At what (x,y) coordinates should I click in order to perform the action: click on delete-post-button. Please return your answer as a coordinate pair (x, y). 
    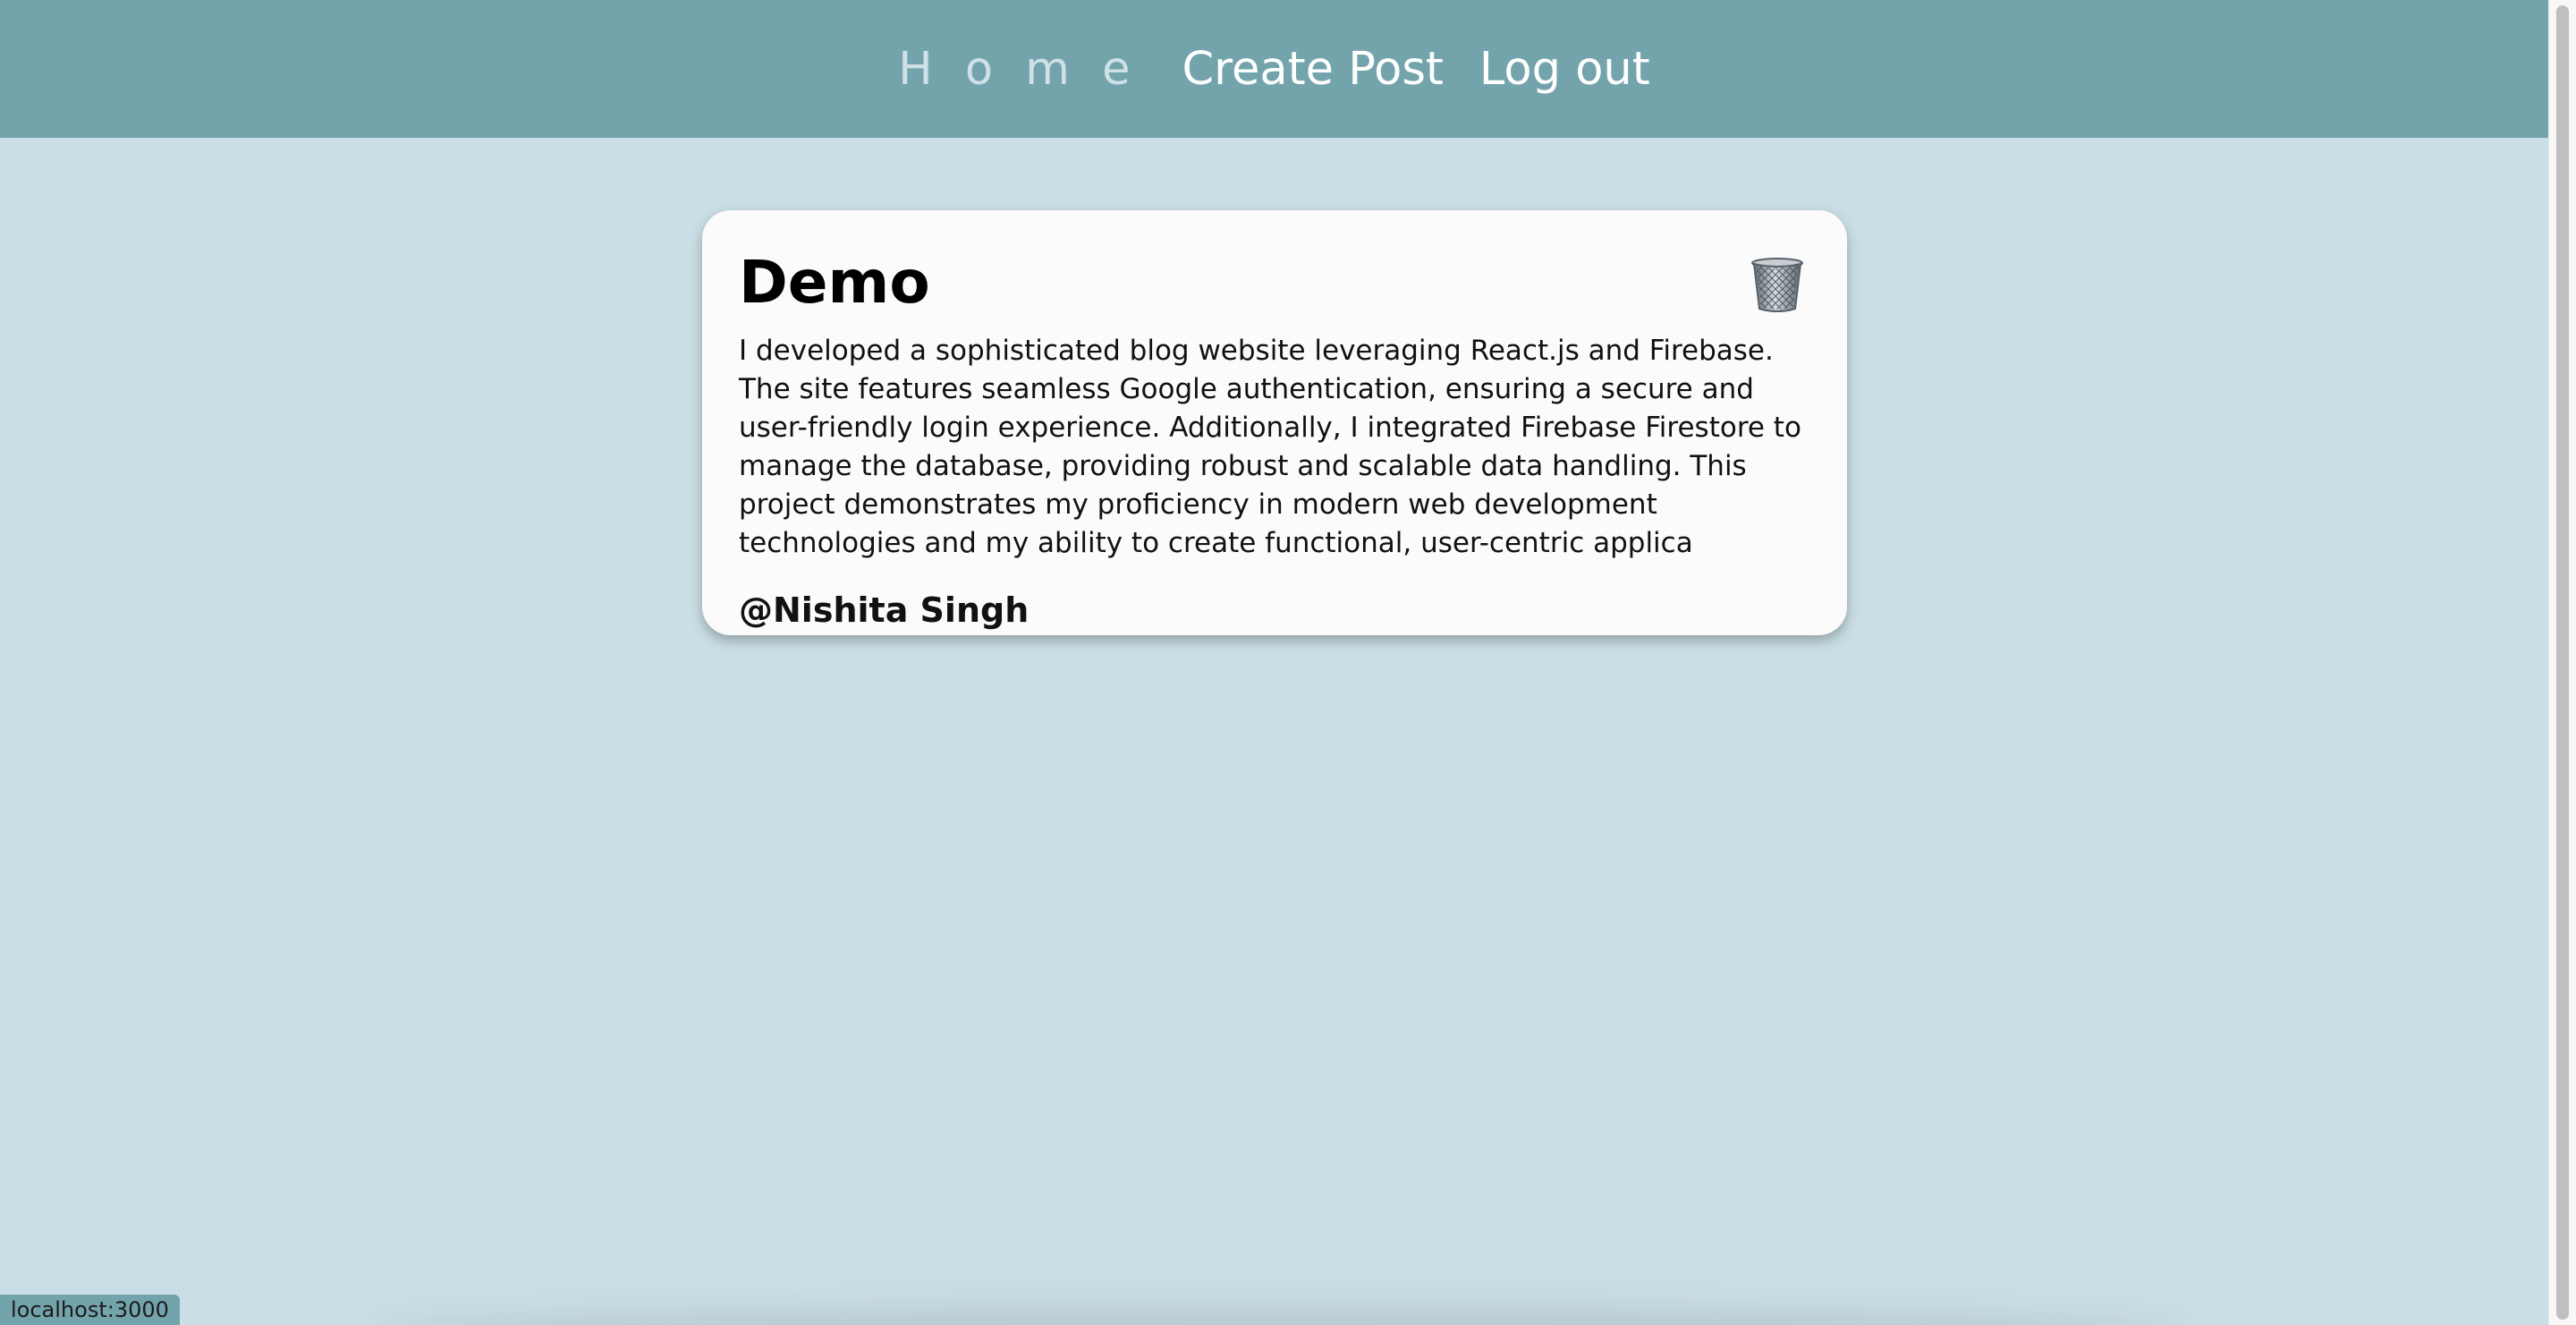
    Looking at the image, I should click on (1777, 285).